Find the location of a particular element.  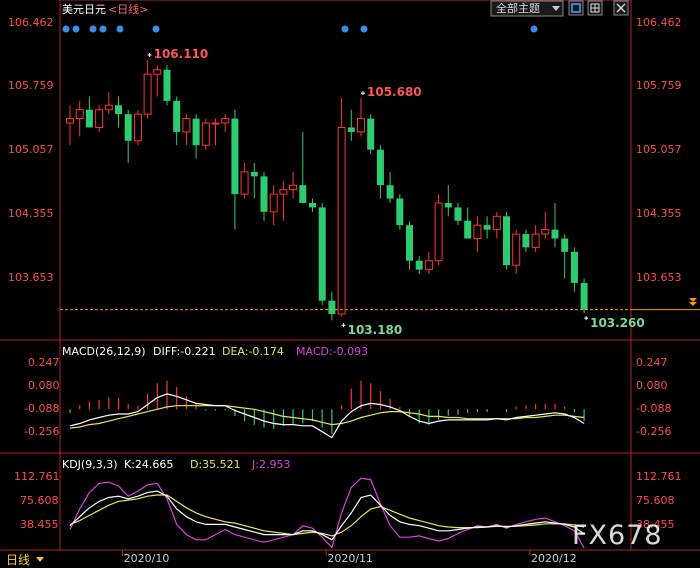

theme-dropdown-label: 全部主题 is located at coordinates (518, 8).